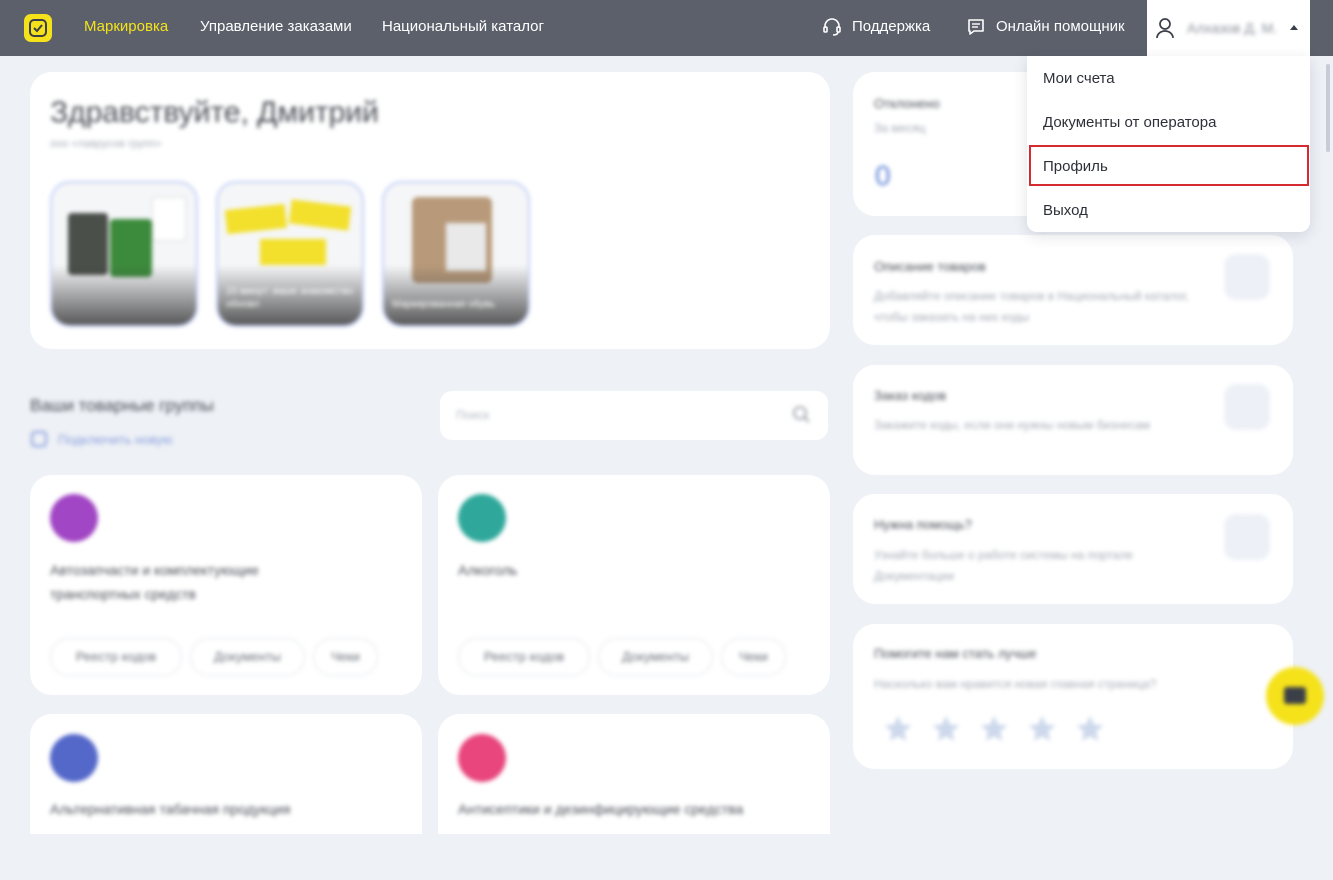  I want to click on page-bottom, so click(661, 857).